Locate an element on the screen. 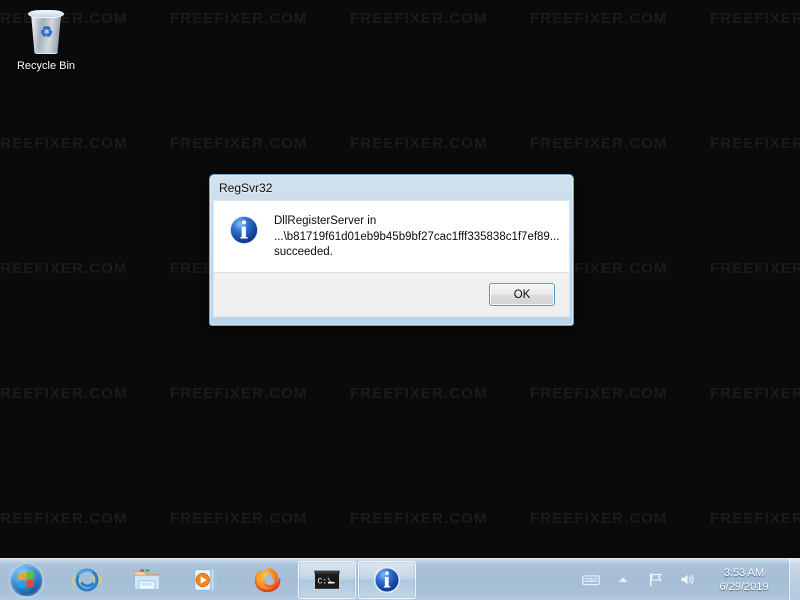 This screenshot has width=800, height=600. taskbar: C:\ 3:53 AM 6/29/2019 is located at coordinates (400, 579).